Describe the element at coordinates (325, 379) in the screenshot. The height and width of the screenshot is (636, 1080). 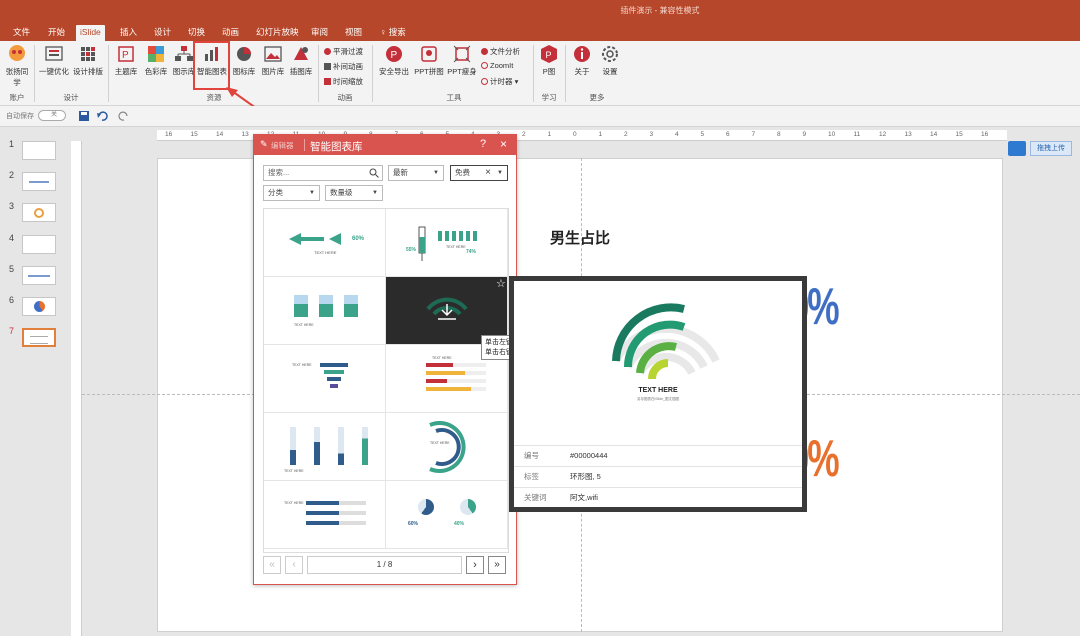
I see `chart-item-5: TEXT HERE` at that location.